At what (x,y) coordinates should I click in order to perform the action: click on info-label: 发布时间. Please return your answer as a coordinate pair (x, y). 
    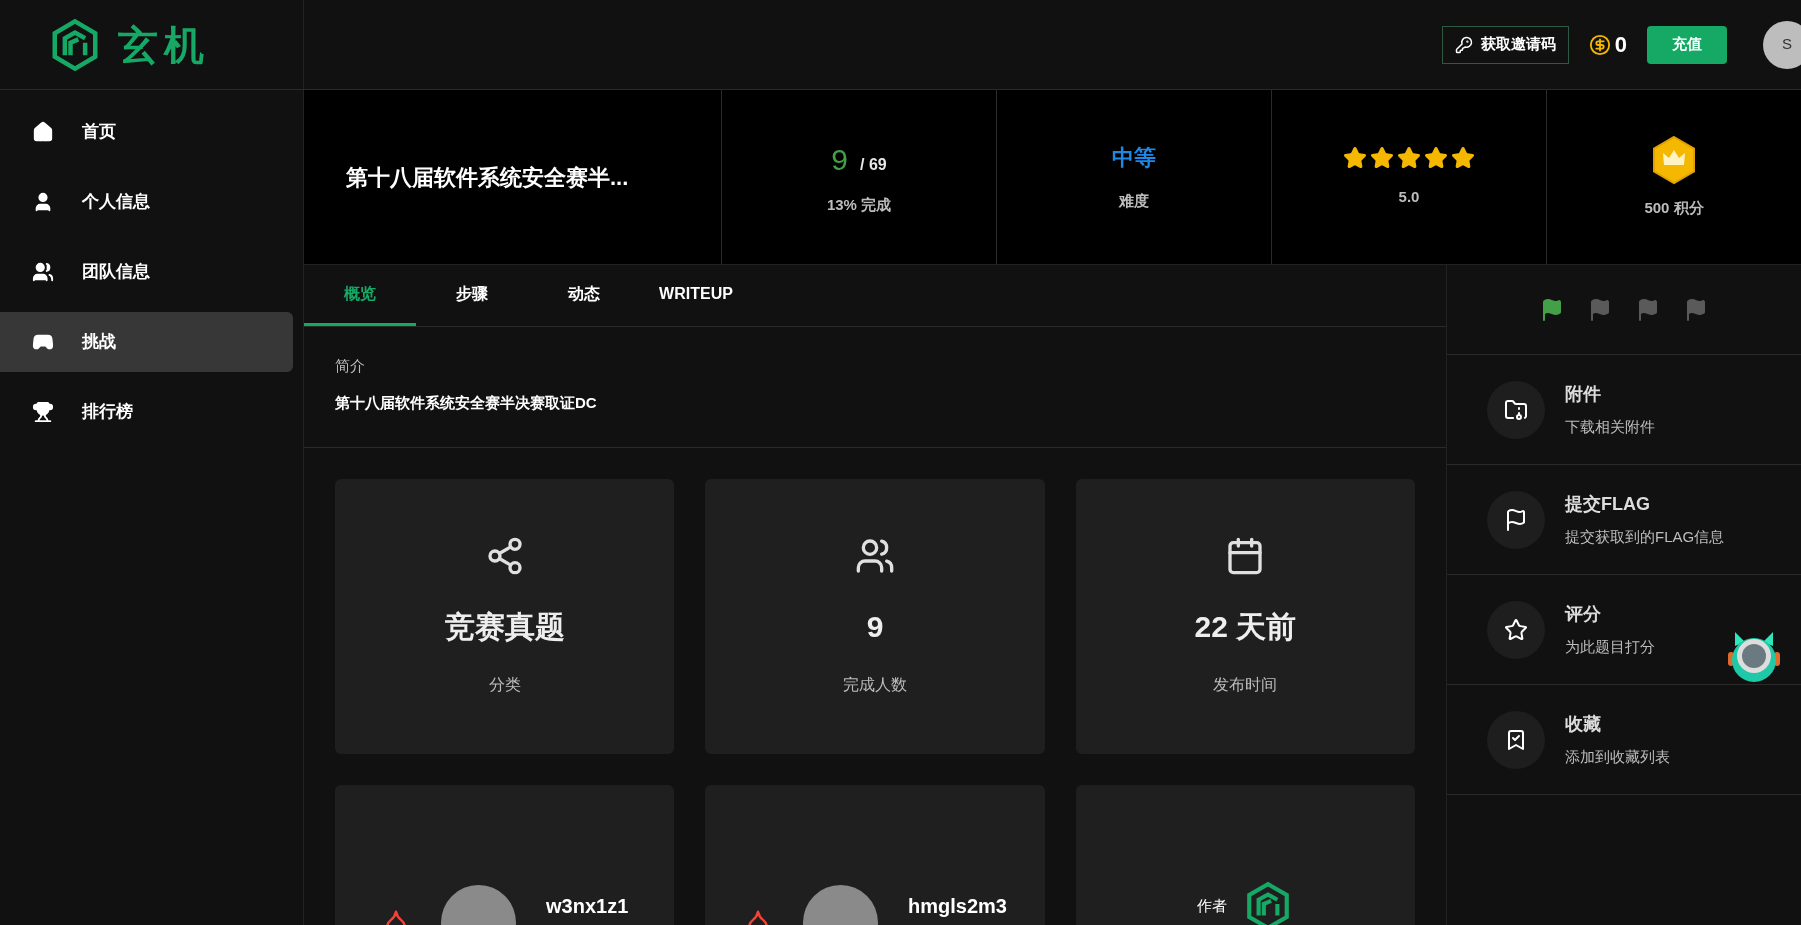
    Looking at the image, I should click on (1245, 685).